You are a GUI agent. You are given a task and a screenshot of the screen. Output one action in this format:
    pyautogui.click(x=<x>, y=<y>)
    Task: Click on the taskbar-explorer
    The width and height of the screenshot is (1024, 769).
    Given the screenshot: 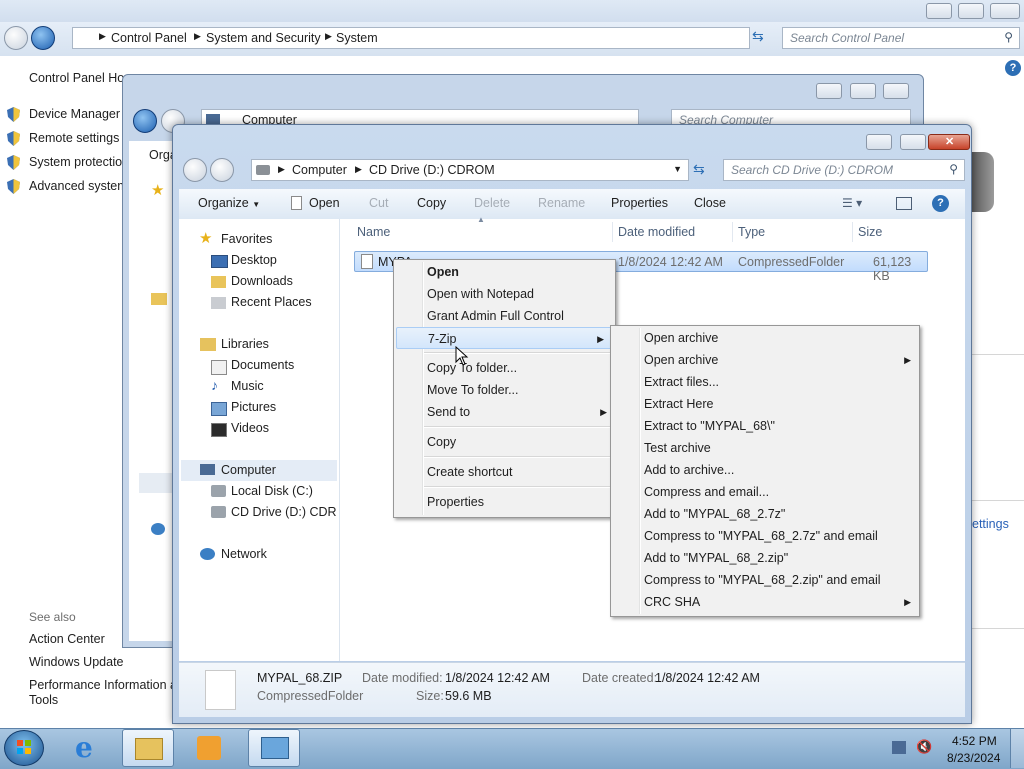 What is the action you would take?
    pyautogui.click(x=148, y=748)
    